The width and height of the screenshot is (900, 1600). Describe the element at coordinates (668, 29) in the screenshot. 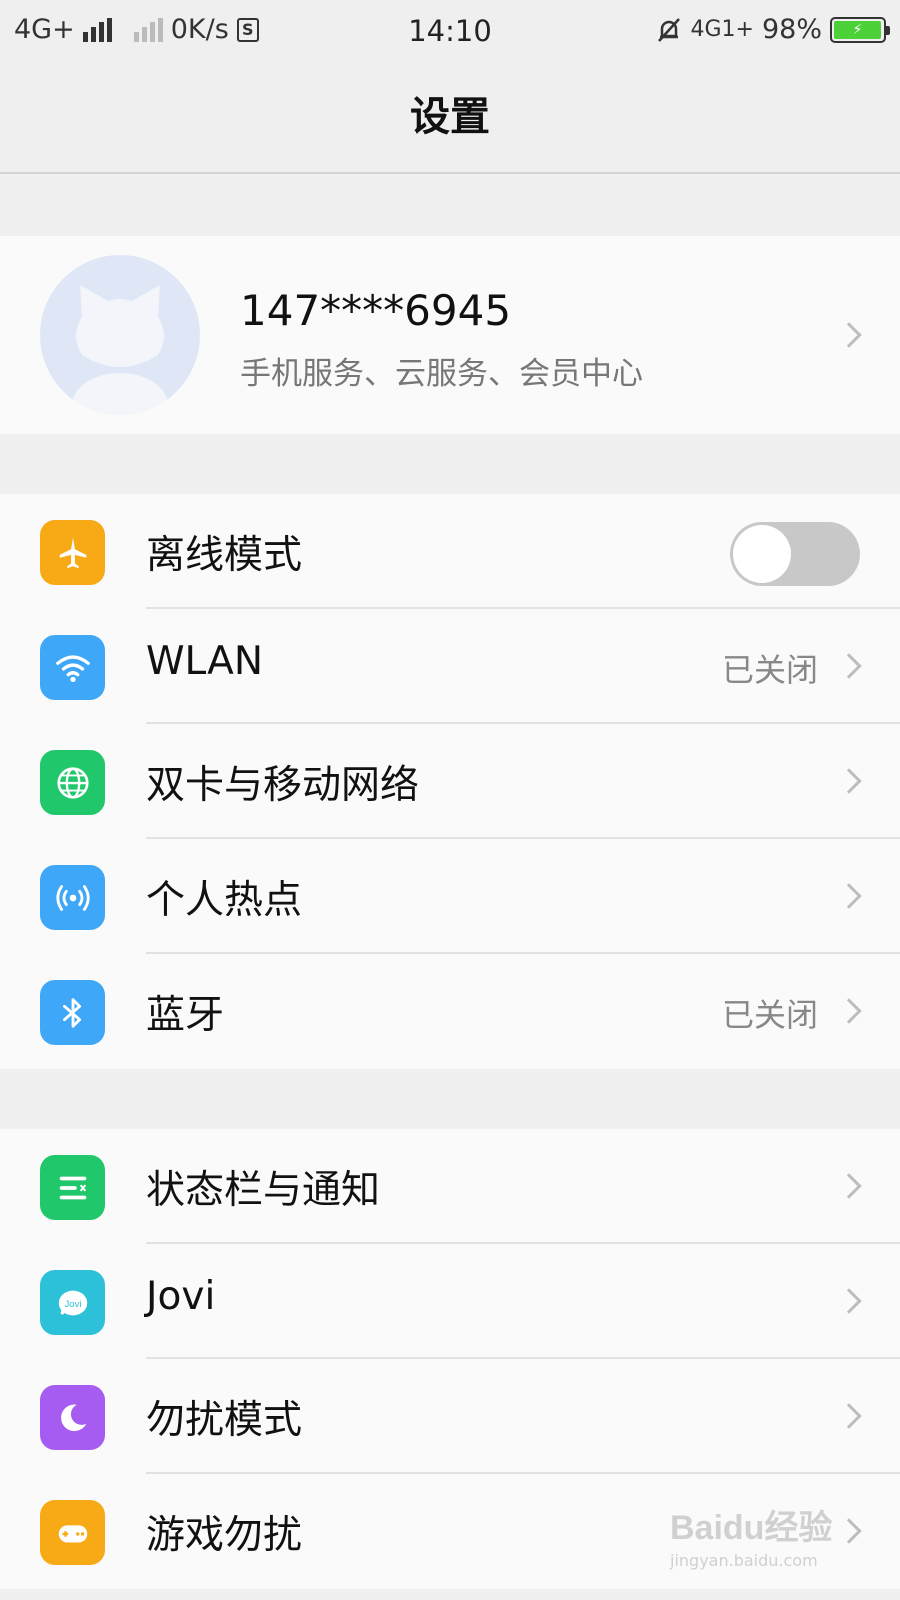

I see `mute-bell-icon` at that location.